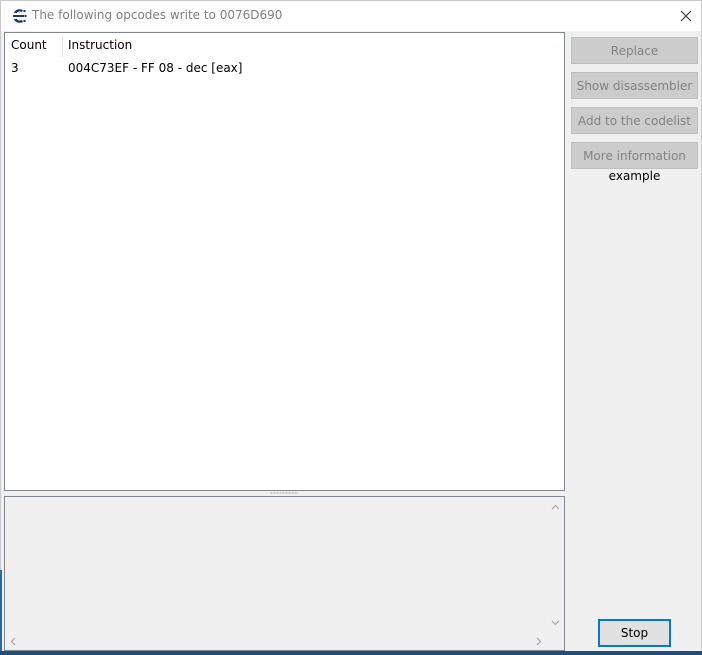 Image resolution: width=702 pixels, height=655 pixels. I want to click on table-row: 3 004C73EF - FF 08 - dec [eax], so click(284, 68).